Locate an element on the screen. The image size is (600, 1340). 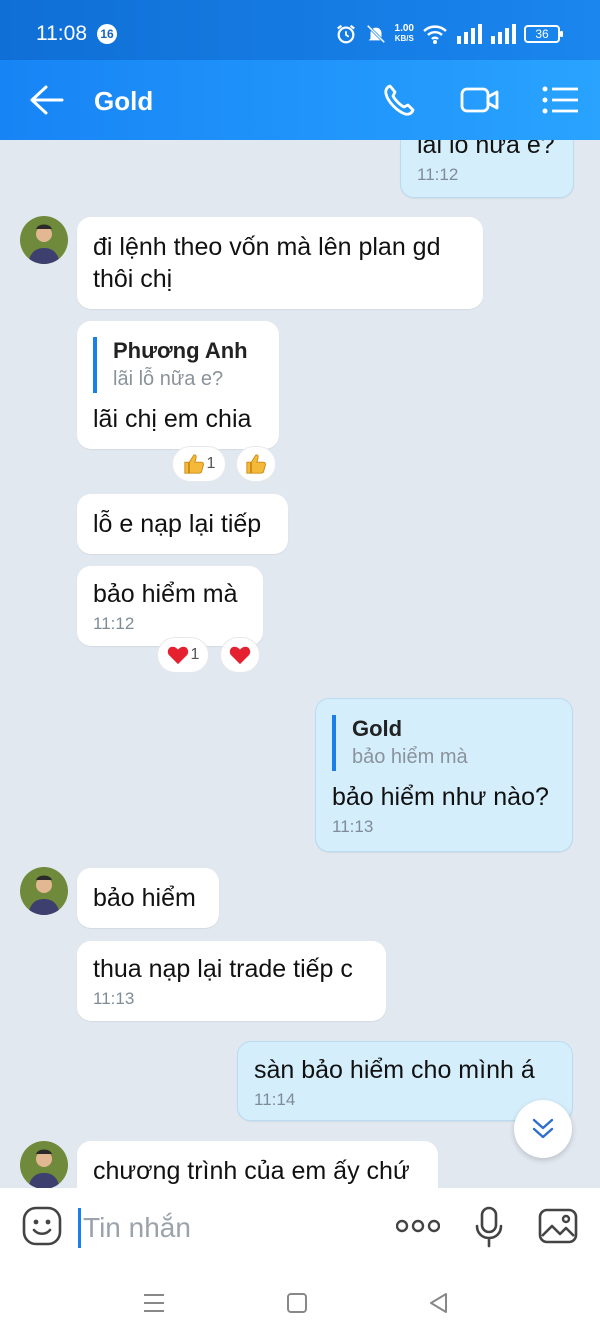
quote-block: Phương Anh lãi lỗ nữa e? is located at coordinates (178, 365).